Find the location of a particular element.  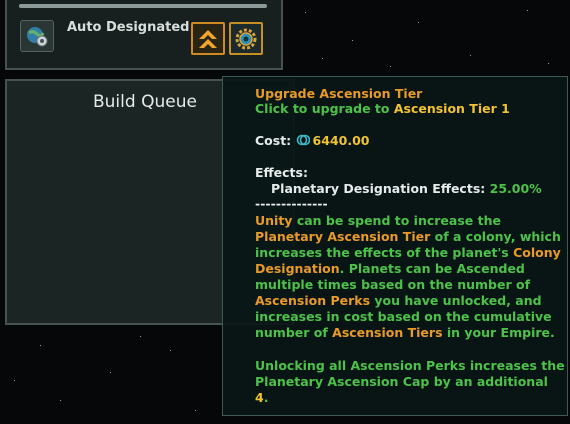

desc-line-4: Designation. Planets can be Ascended is located at coordinates (390, 268).